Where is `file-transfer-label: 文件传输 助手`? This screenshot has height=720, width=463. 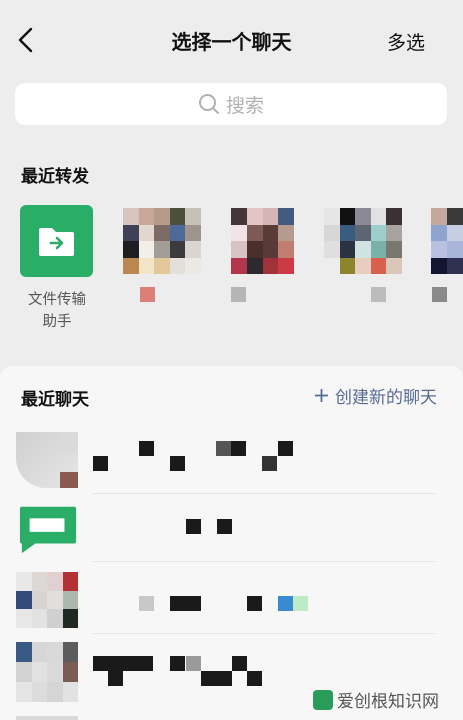
file-transfer-label: 文件传输 助手 is located at coordinates (57, 311).